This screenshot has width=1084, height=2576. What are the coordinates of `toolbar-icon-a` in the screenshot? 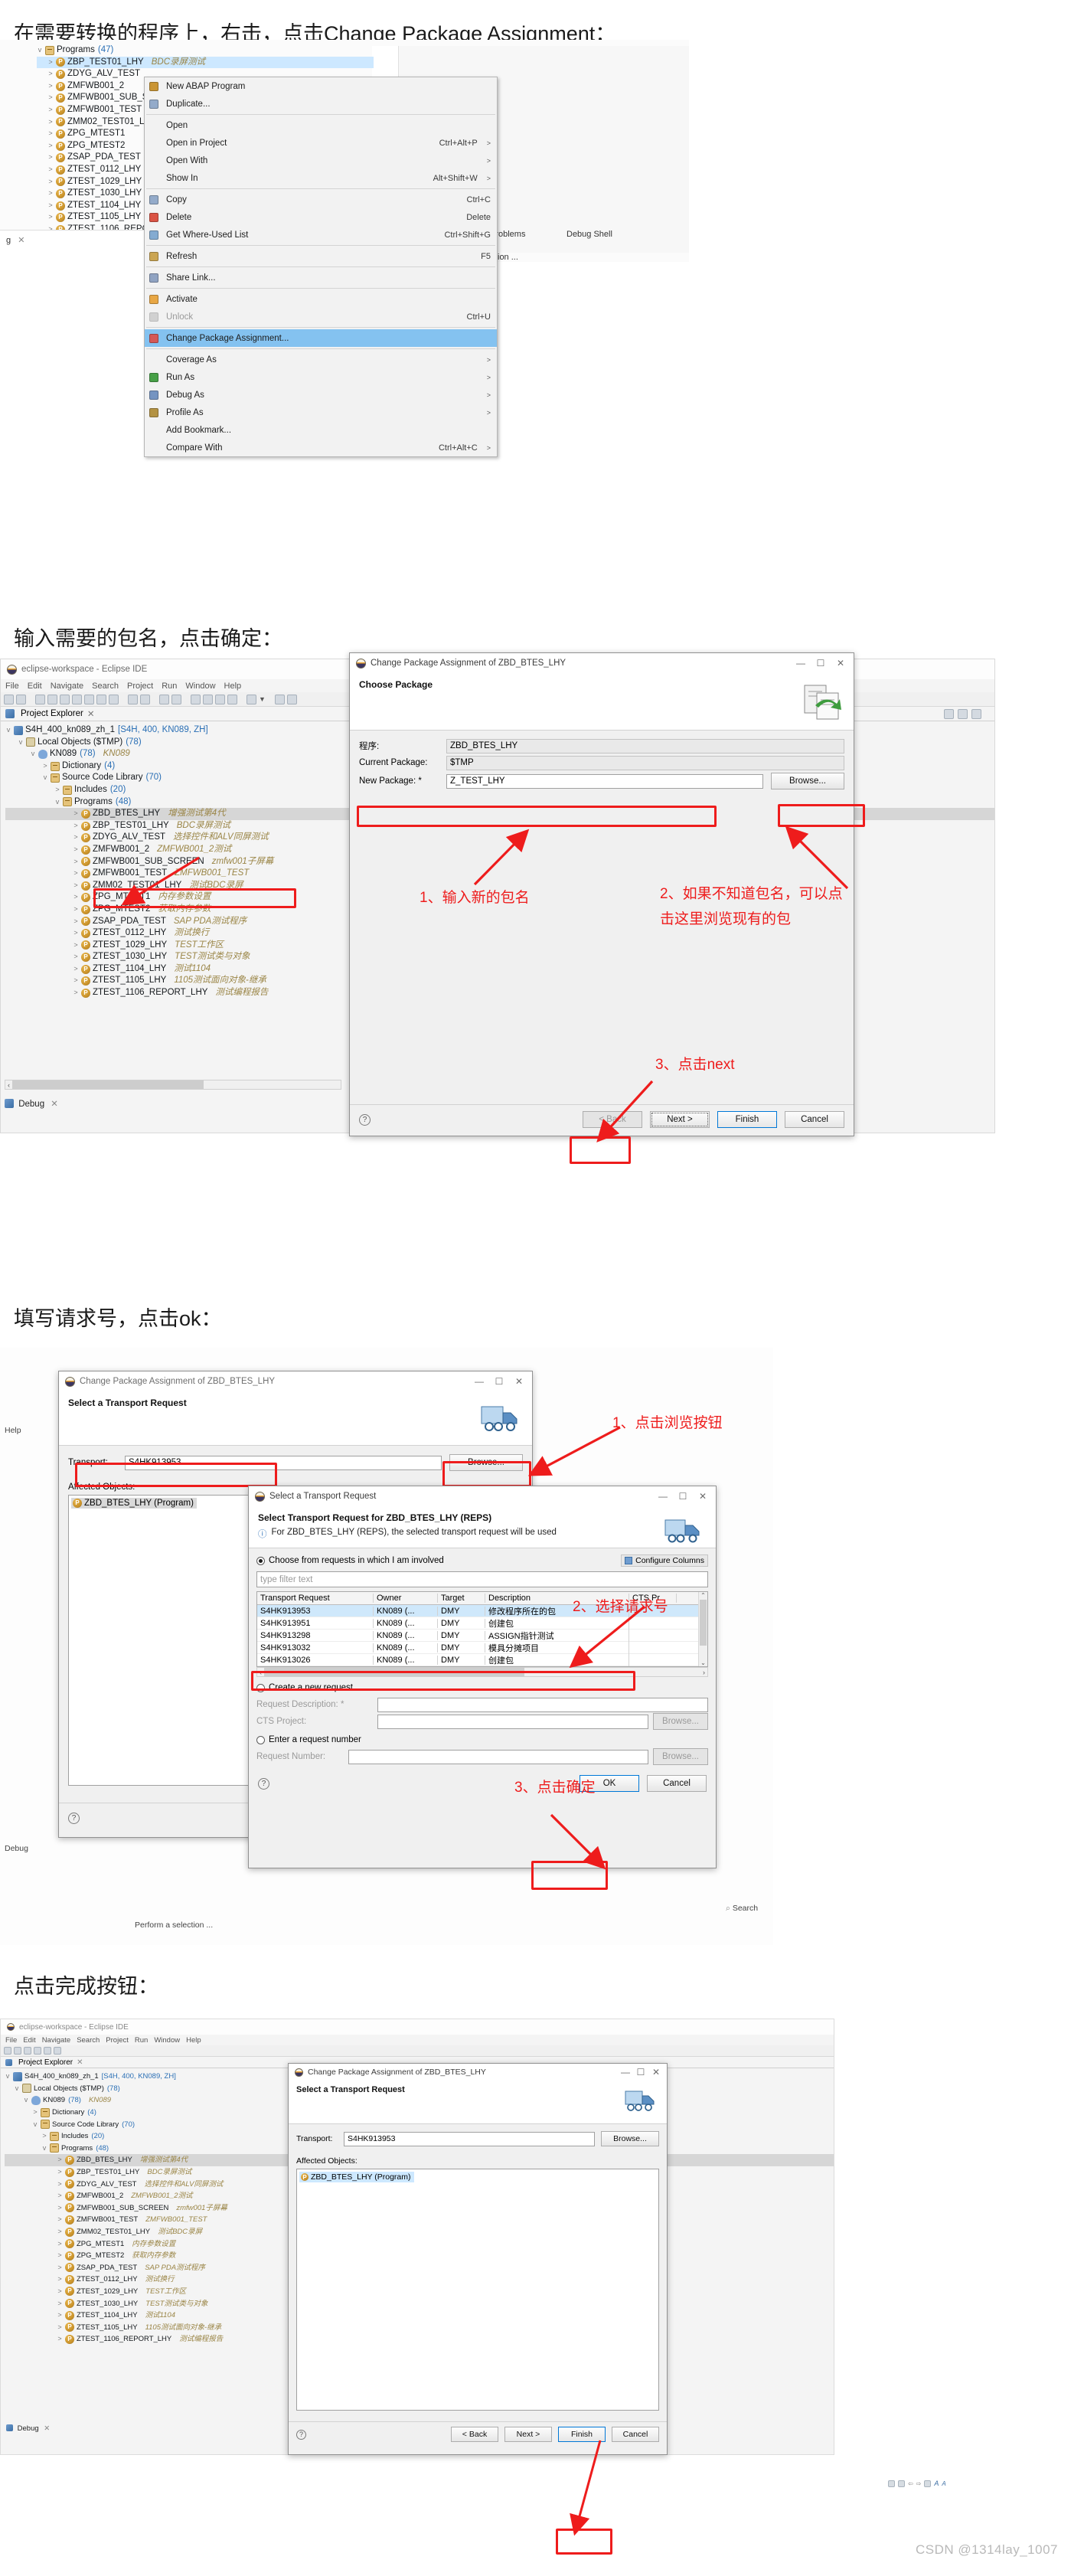 It's located at (892, 2483).